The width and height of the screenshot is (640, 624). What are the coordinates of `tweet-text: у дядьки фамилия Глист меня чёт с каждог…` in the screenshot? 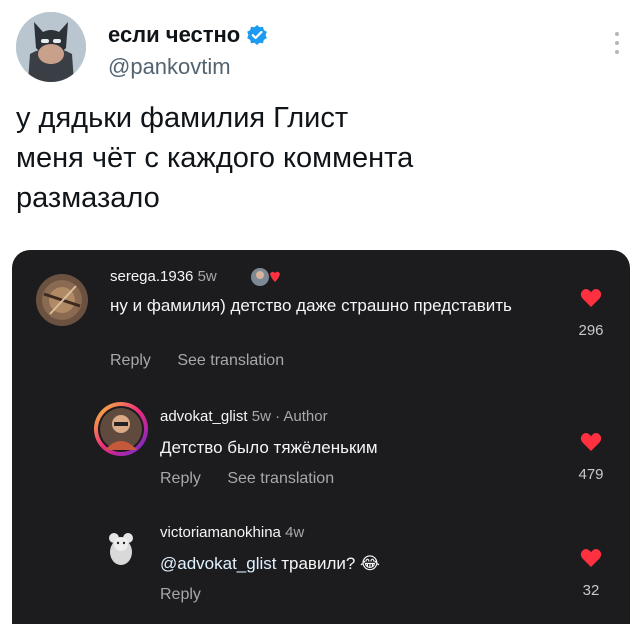 It's located at (215, 158).